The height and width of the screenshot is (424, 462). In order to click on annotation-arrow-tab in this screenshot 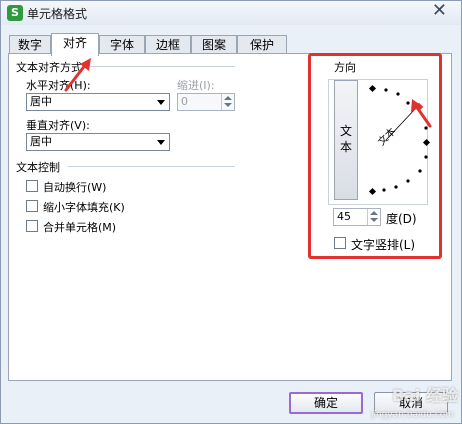, I will do `click(77, 75)`.